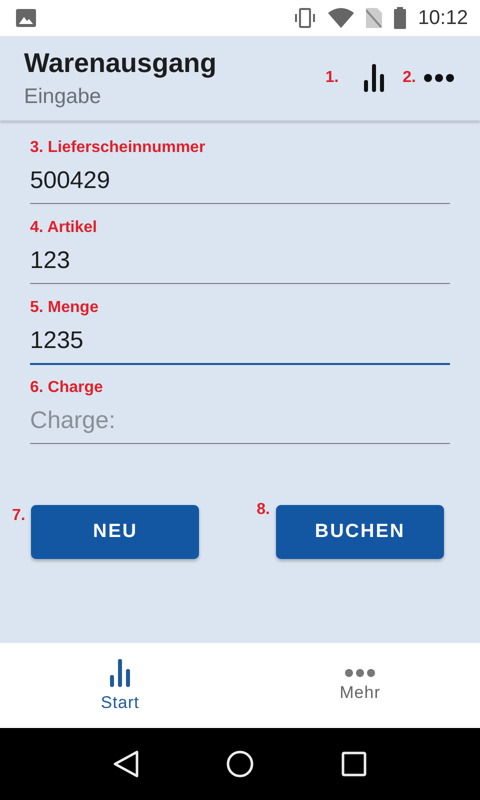 Image resolution: width=480 pixels, height=800 pixels. Describe the element at coordinates (115, 532) in the screenshot. I see `action-button: NEU` at that location.